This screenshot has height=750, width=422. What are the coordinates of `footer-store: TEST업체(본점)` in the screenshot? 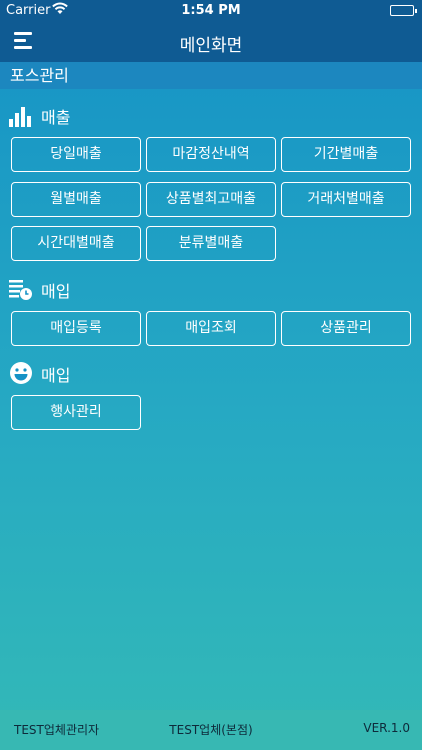 It's located at (211, 730).